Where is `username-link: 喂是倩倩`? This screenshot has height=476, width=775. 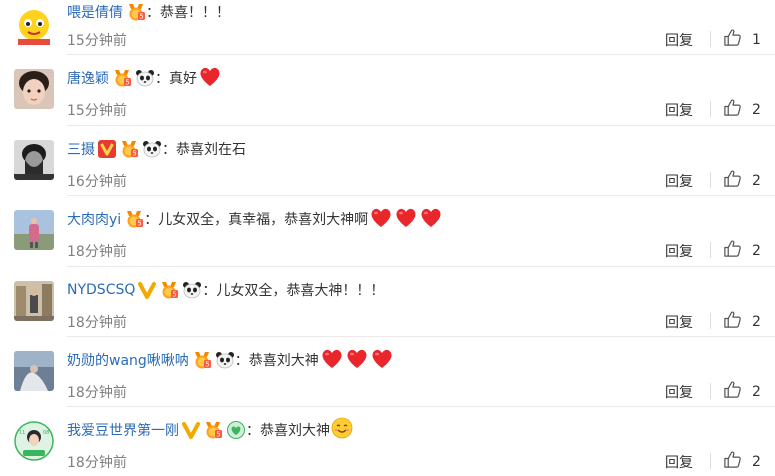
username-link: 喂是倩倩 is located at coordinates (95, 12).